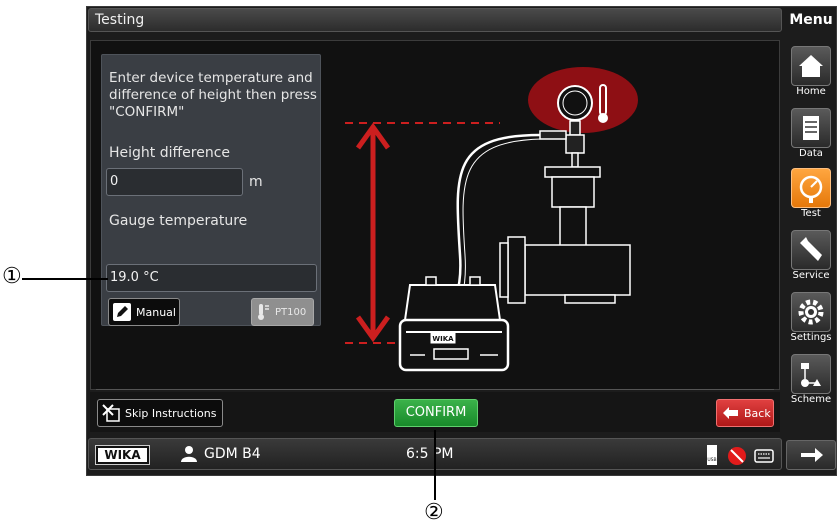 The image size is (837, 532). Describe the element at coordinates (291, 312) in the screenshot. I see `pt100-label: PT100` at that location.